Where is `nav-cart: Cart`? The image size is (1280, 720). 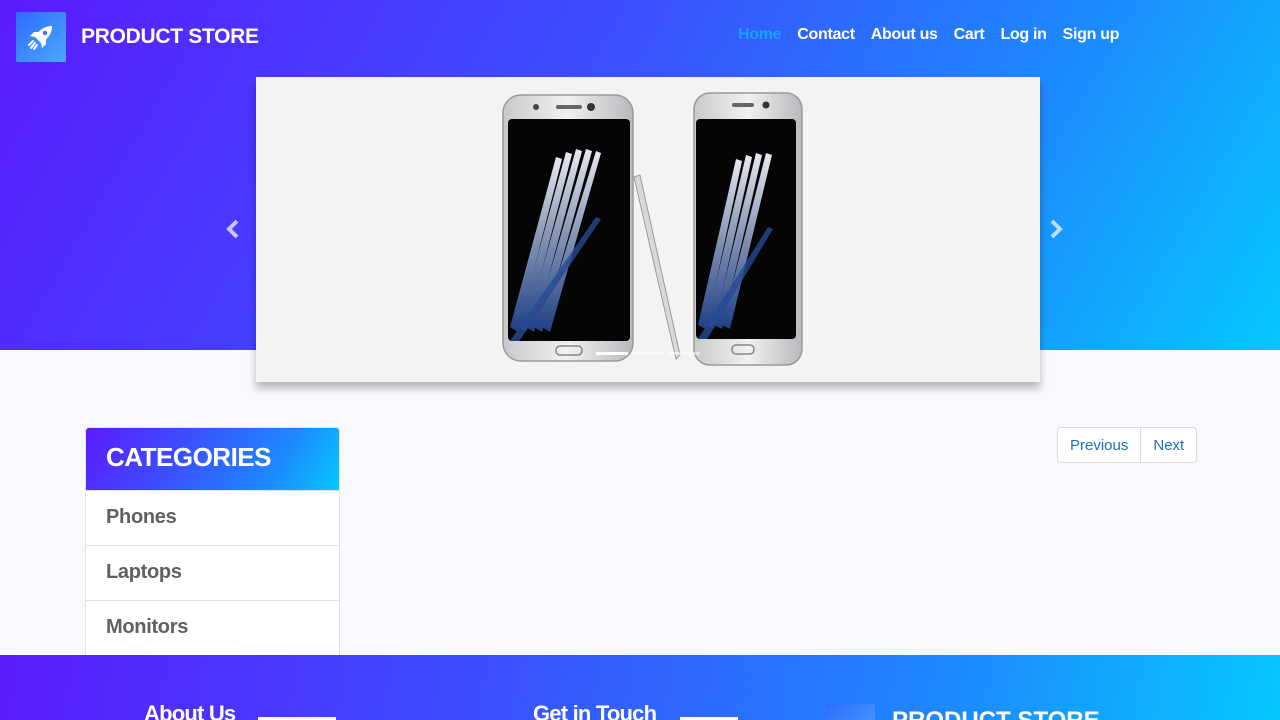
nav-cart: Cart is located at coordinates (969, 35).